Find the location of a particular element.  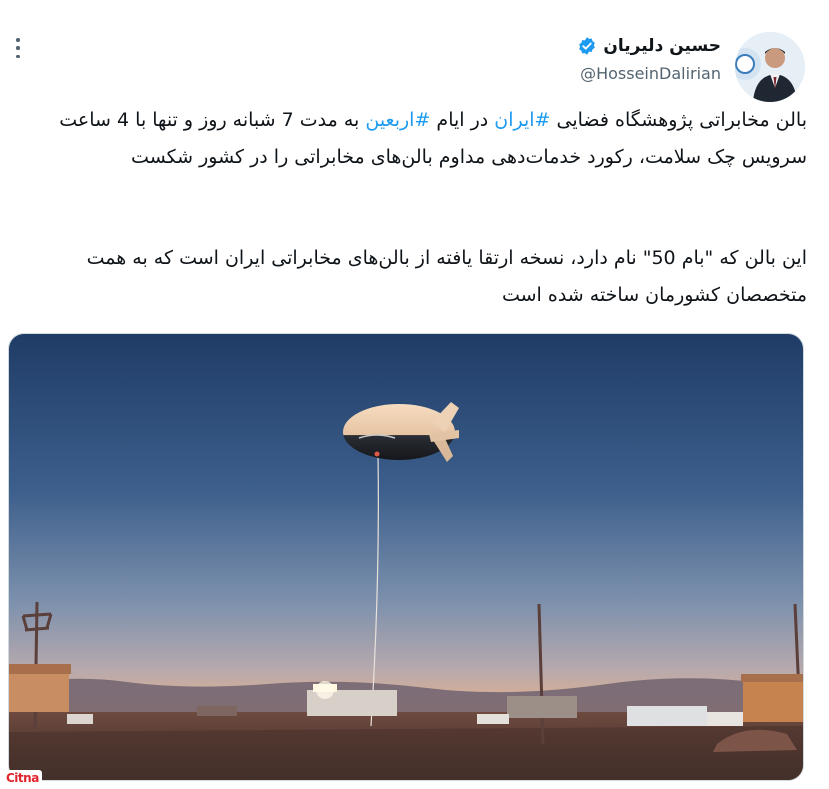

verified-badge-icon is located at coordinates (587, 46).